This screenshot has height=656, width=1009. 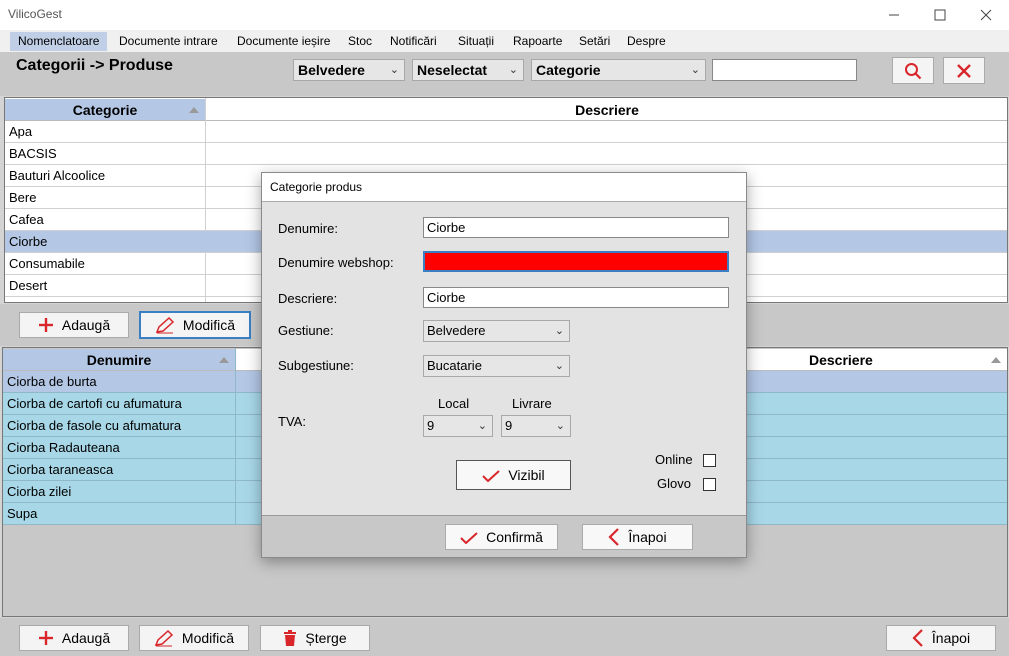 I want to click on clear-search-button, so click(x=964, y=70).